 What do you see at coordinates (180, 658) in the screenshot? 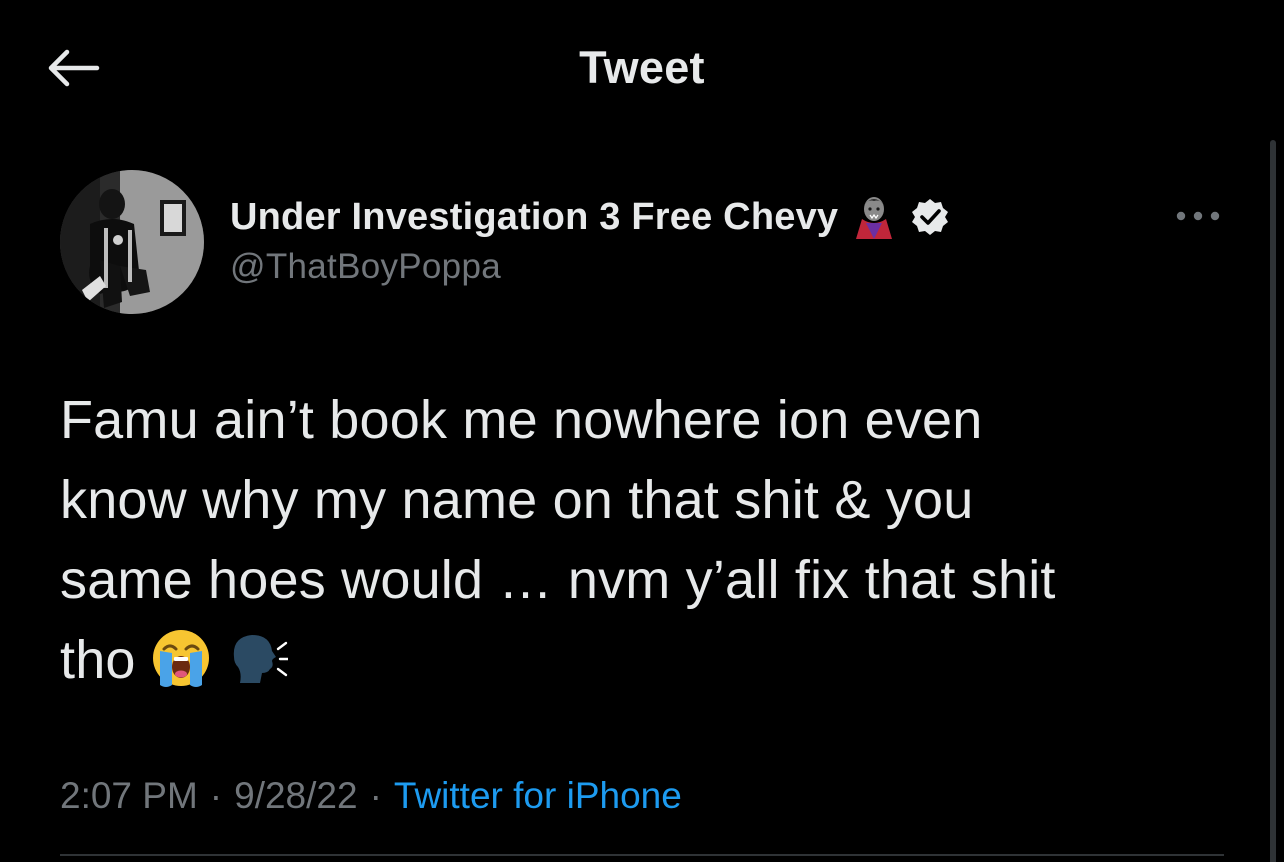
I see `loudly-crying-face-icon` at bounding box center [180, 658].